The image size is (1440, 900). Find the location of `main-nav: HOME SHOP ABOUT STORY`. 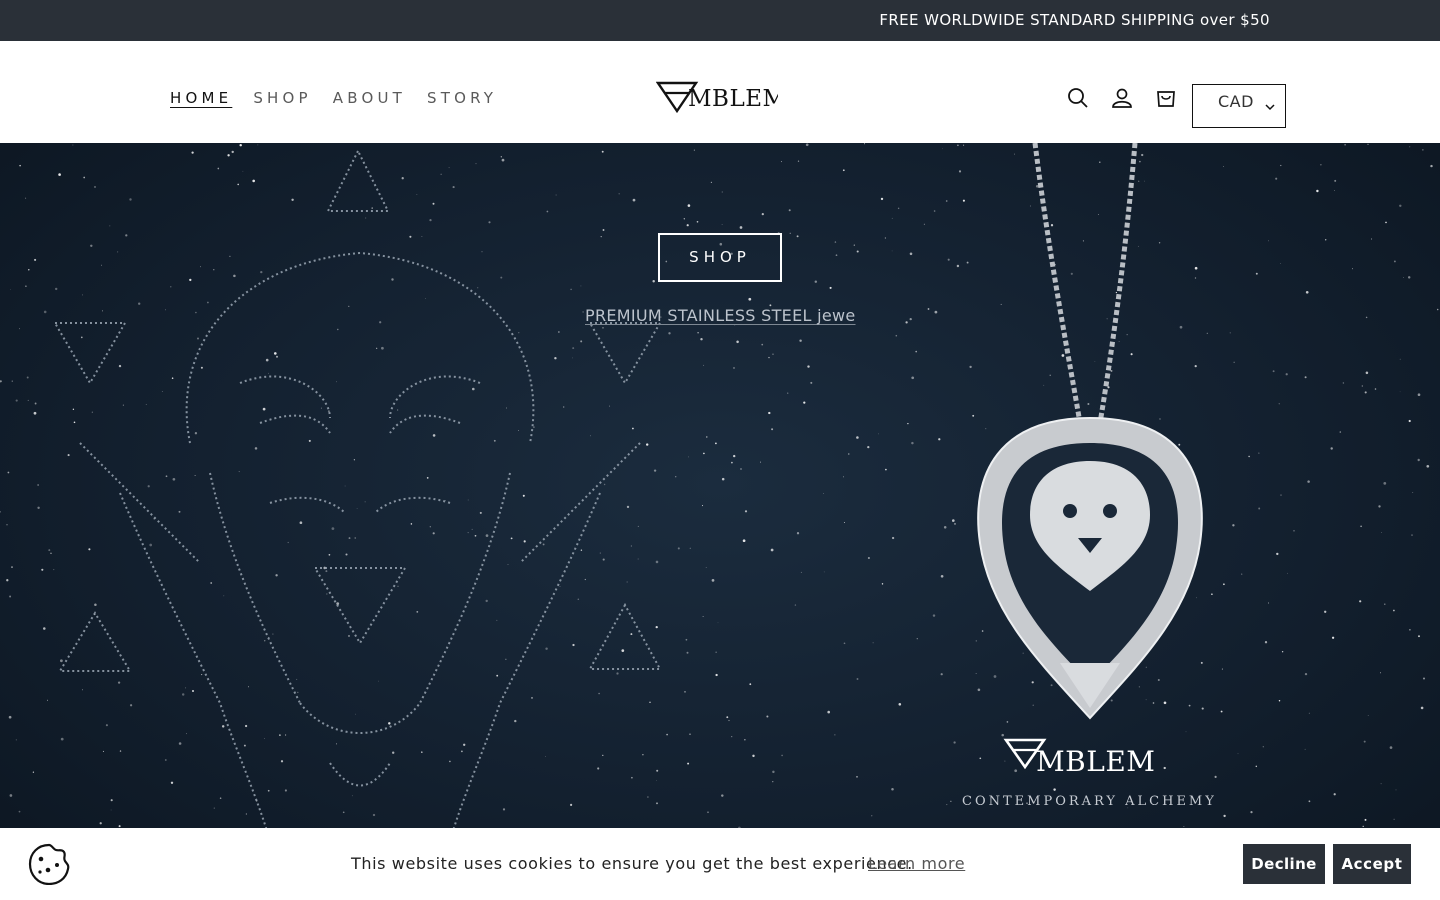

main-nav: HOME SHOP ABOUT STORY is located at coordinates (333, 98).